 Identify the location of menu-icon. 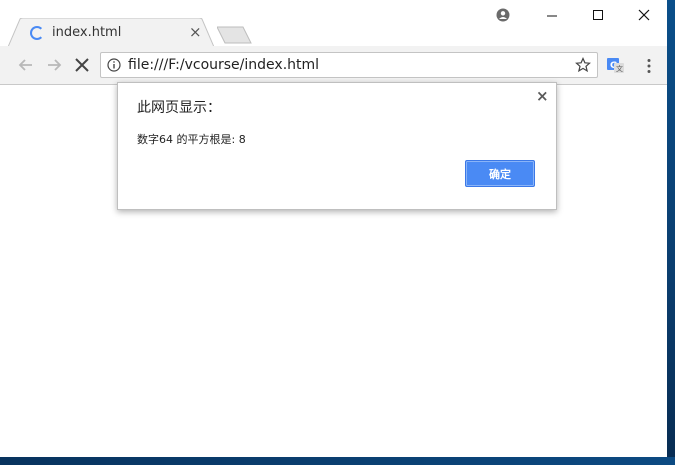
(649, 66).